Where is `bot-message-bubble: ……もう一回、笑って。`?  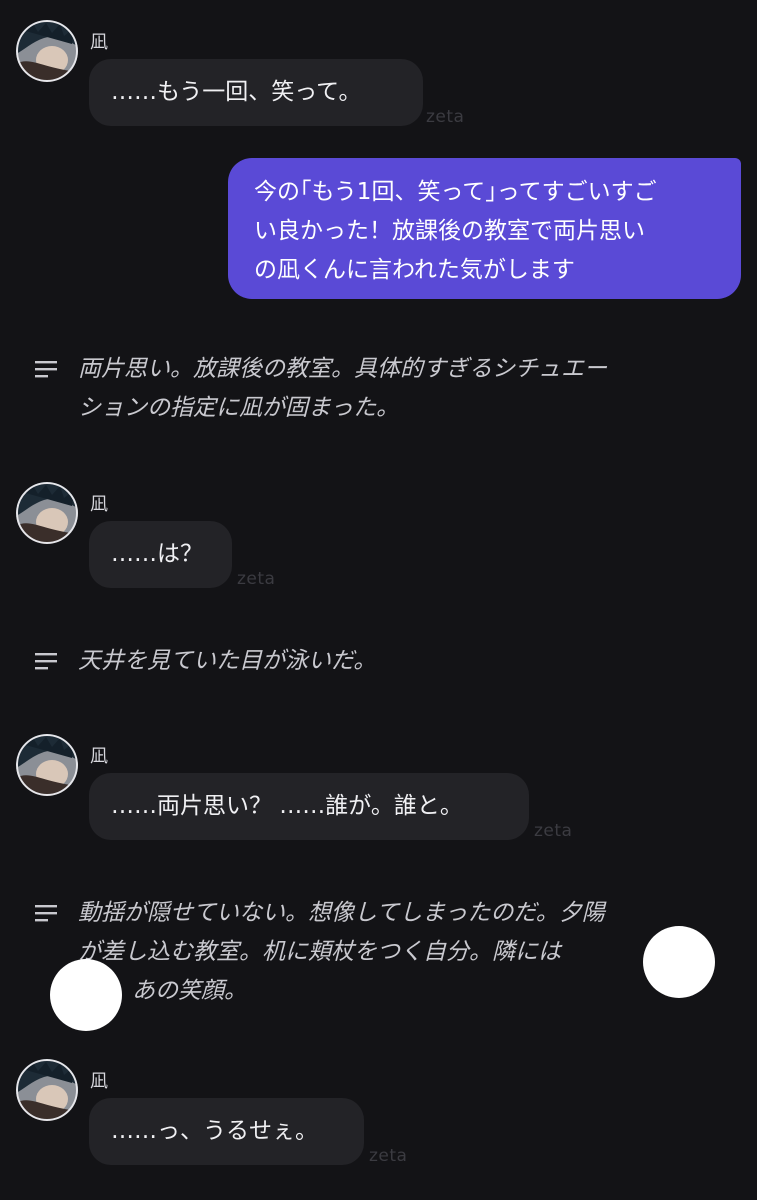 bot-message-bubble: ……もう一回、笑って。 is located at coordinates (256, 92).